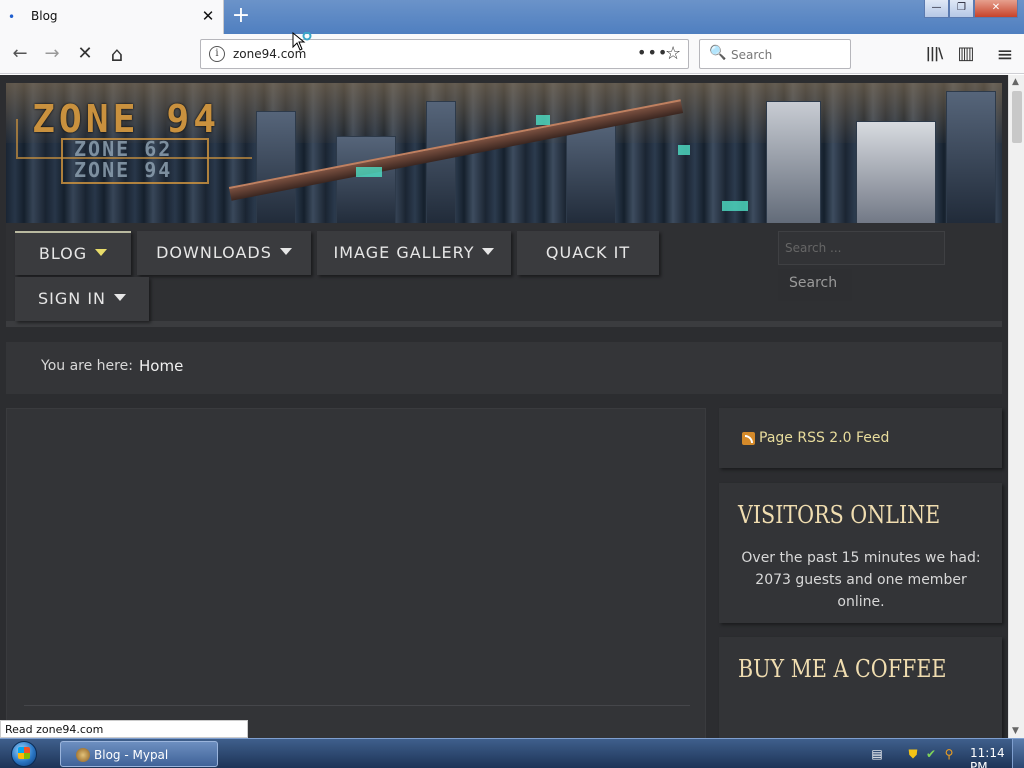  I want to click on start-button, so click(25, 753).